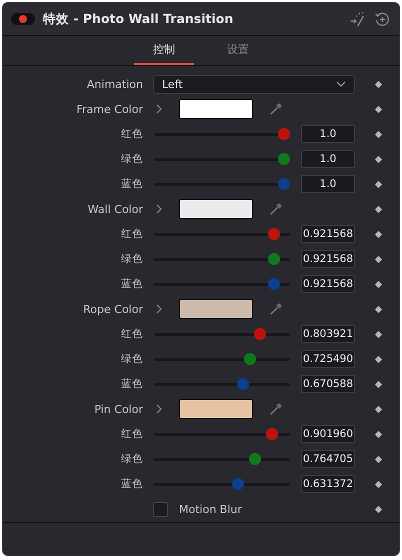 The height and width of the screenshot is (560, 402). Describe the element at coordinates (254, 84) in the screenshot. I see `dropdown: Left` at that location.